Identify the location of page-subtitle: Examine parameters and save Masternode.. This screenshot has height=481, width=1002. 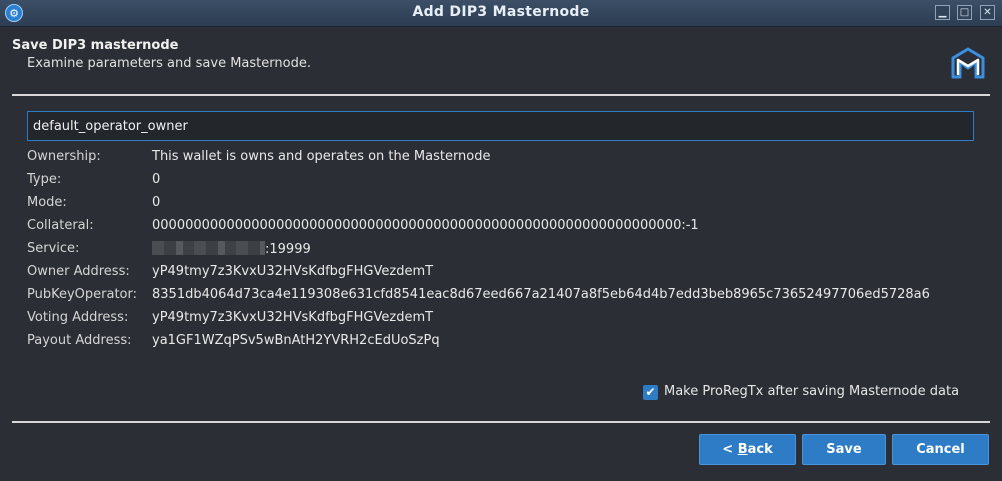
(169, 63).